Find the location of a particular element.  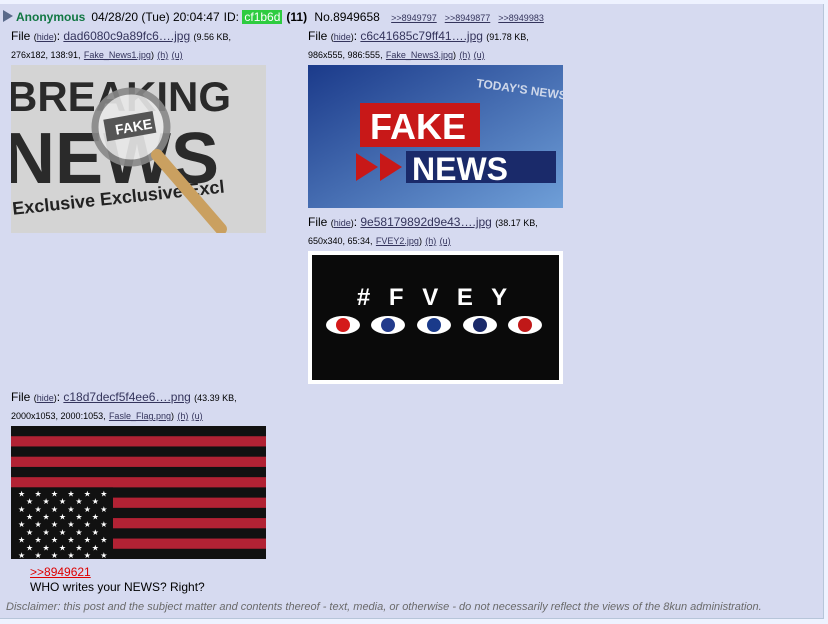

original-filename-link: Fake_News3.jpg is located at coordinates (419, 55).